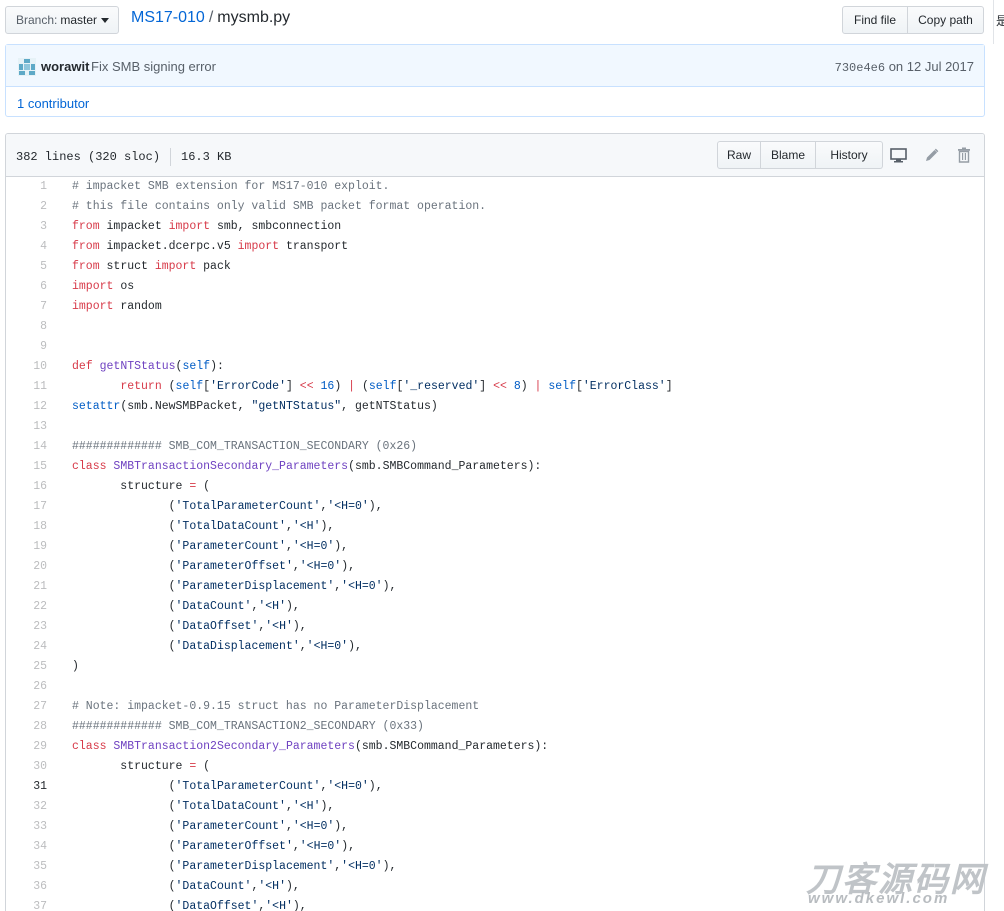 The image size is (1004, 911). Describe the element at coordinates (29, 567) in the screenshot. I see `line-number: 20` at that location.